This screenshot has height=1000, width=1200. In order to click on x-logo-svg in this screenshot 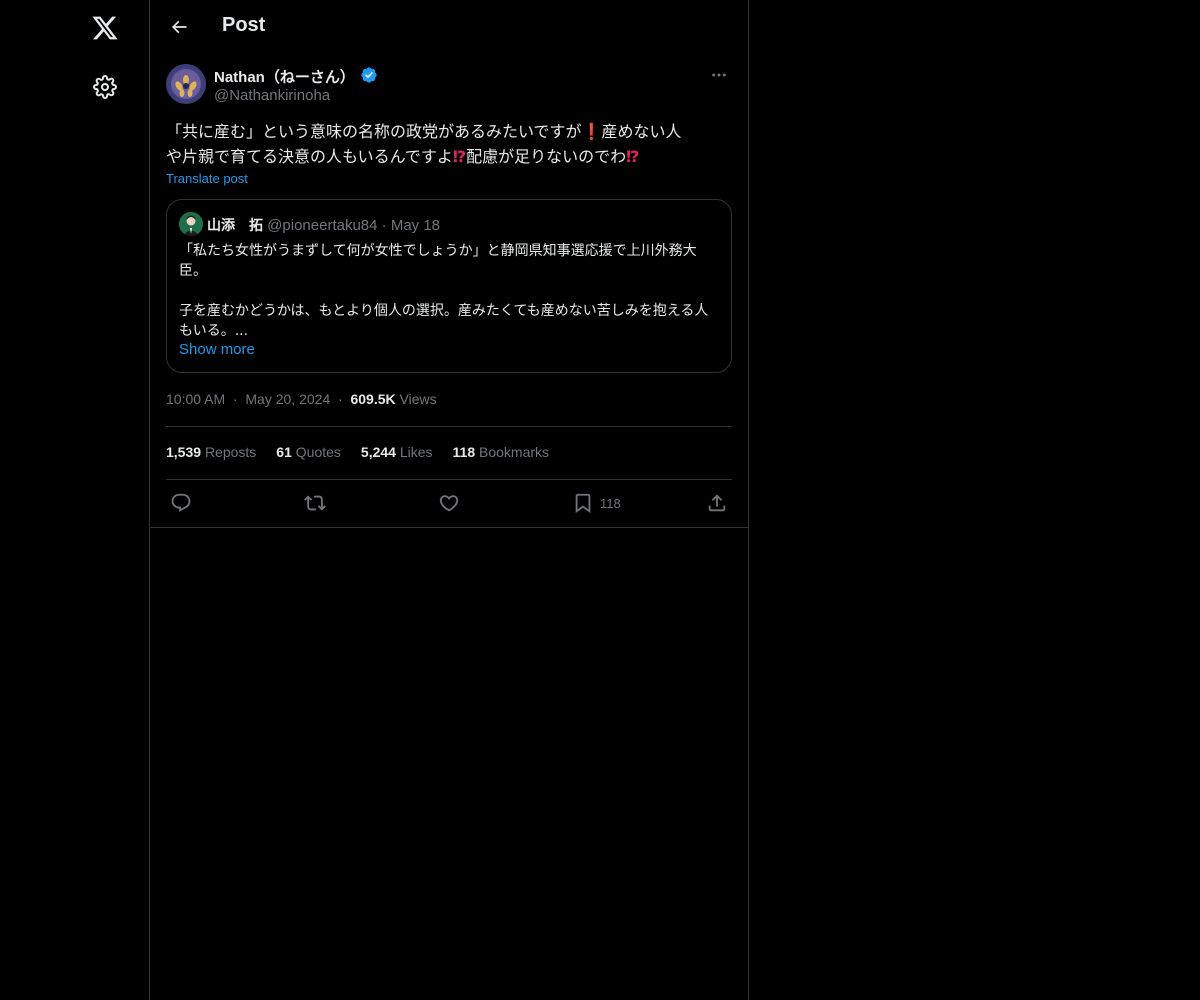, I will do `click(105, 28)`.